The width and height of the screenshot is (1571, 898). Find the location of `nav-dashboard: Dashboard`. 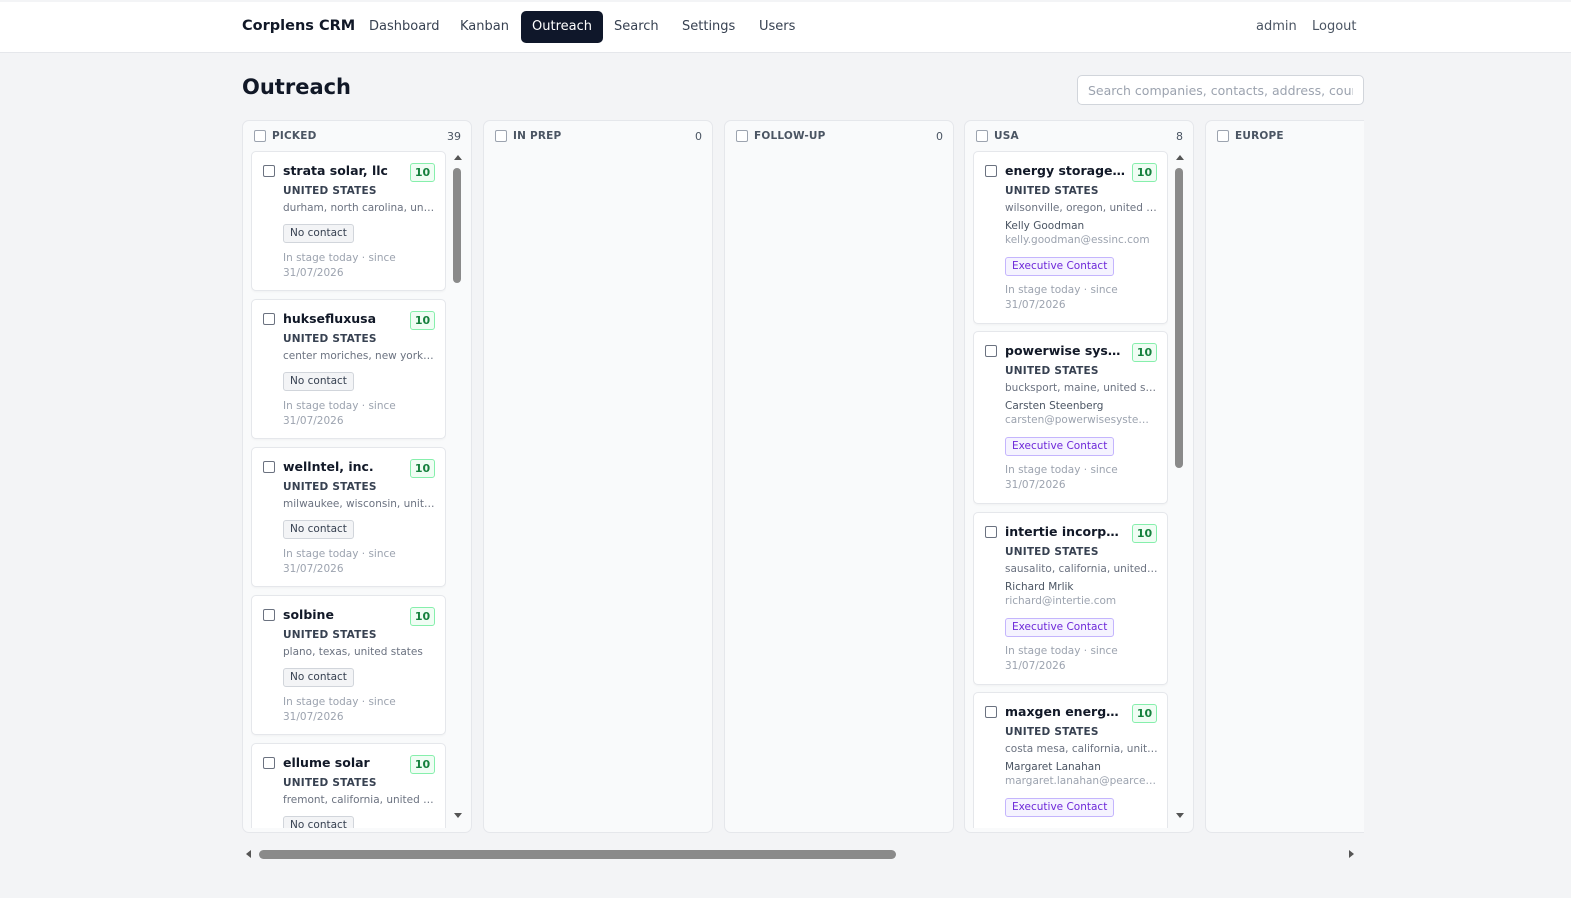

nav-dashboard: Dashboard is located at coordinates (404, 27).